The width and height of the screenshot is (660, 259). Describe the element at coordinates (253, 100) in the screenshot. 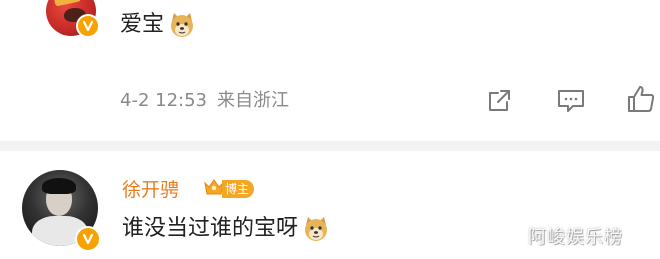

I see `comment-location: 来自浙江` at that location.